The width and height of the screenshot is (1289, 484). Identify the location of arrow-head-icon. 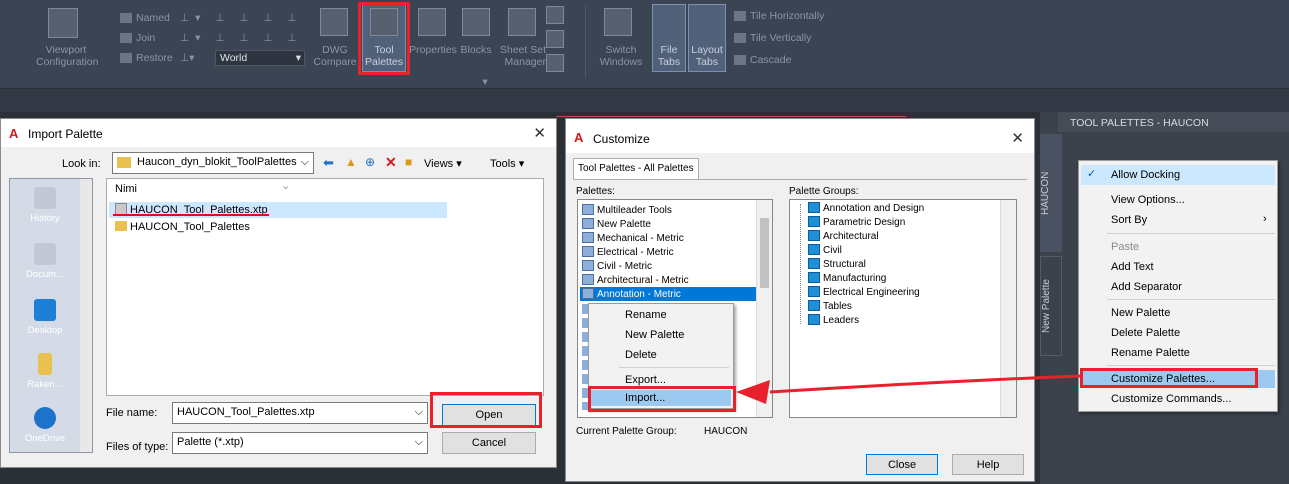
(753, 392).